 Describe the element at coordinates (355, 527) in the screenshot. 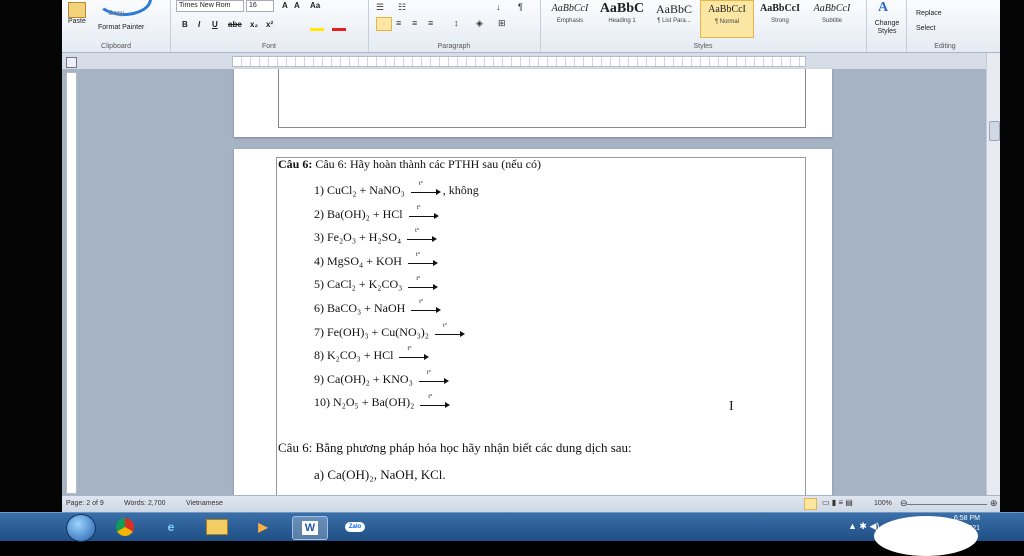

I see `zalo-taskbar-button: Zalo` at that location.